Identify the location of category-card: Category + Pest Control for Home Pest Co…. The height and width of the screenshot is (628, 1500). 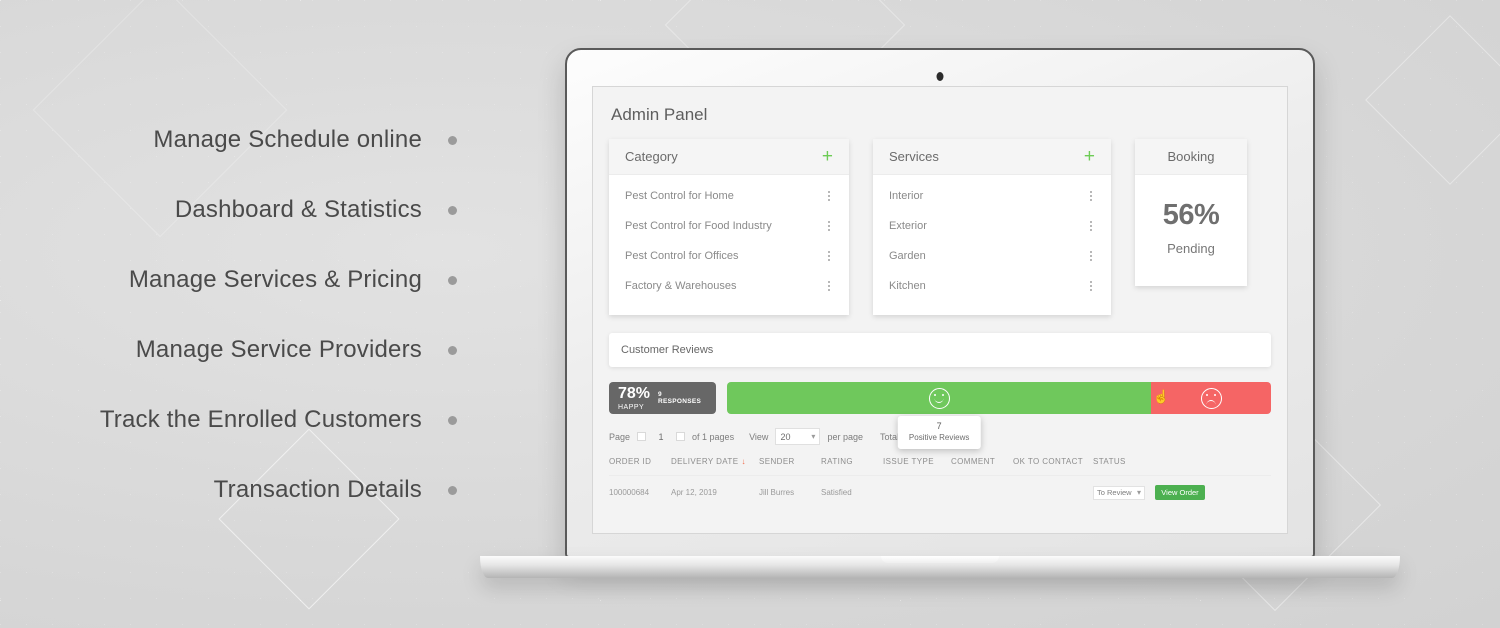
(729, 227).